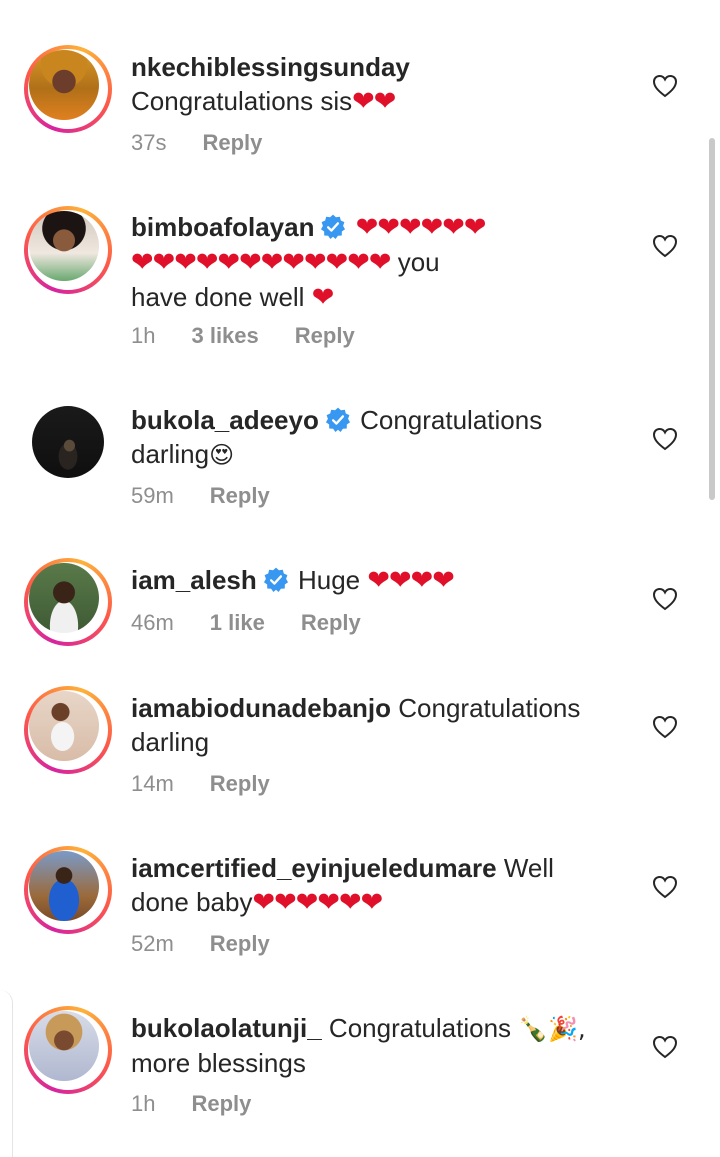 The width and height of the screenshot is (720, 1157). Describe the element at coordinates (329, 580) in the screenshot. I see `comment-text: Huge` at that location.